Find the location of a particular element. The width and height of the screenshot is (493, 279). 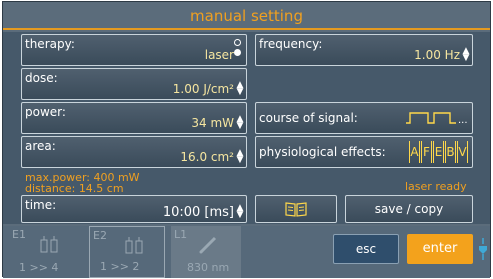

save-copy-button: save / copy is located at coordinates (409, 209).